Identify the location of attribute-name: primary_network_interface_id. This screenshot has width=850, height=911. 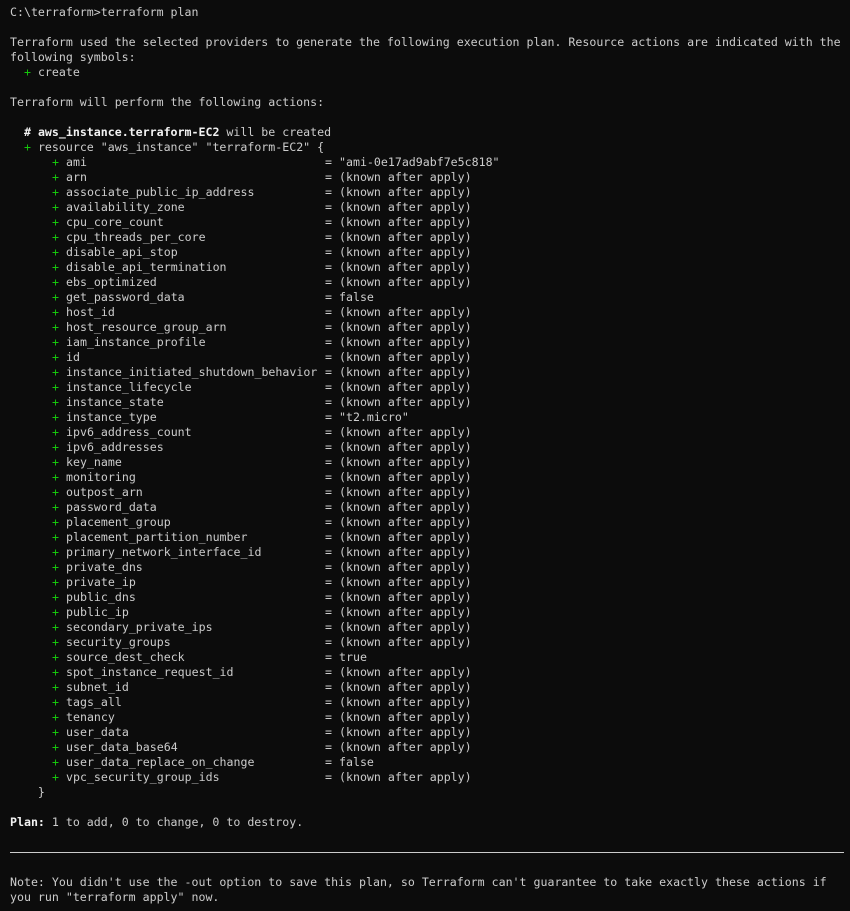
(164, 552).